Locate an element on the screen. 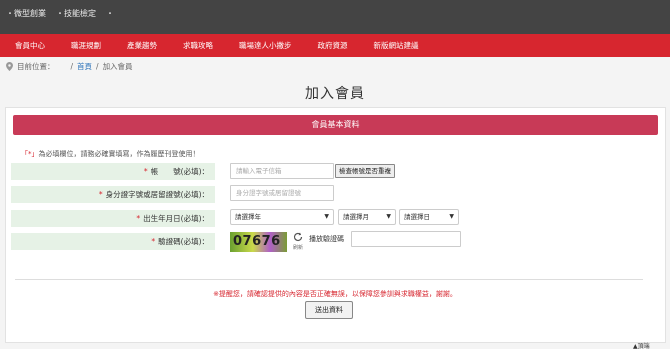  account-label: * 帳 號(必填)： is located at coordinates (113, 171).